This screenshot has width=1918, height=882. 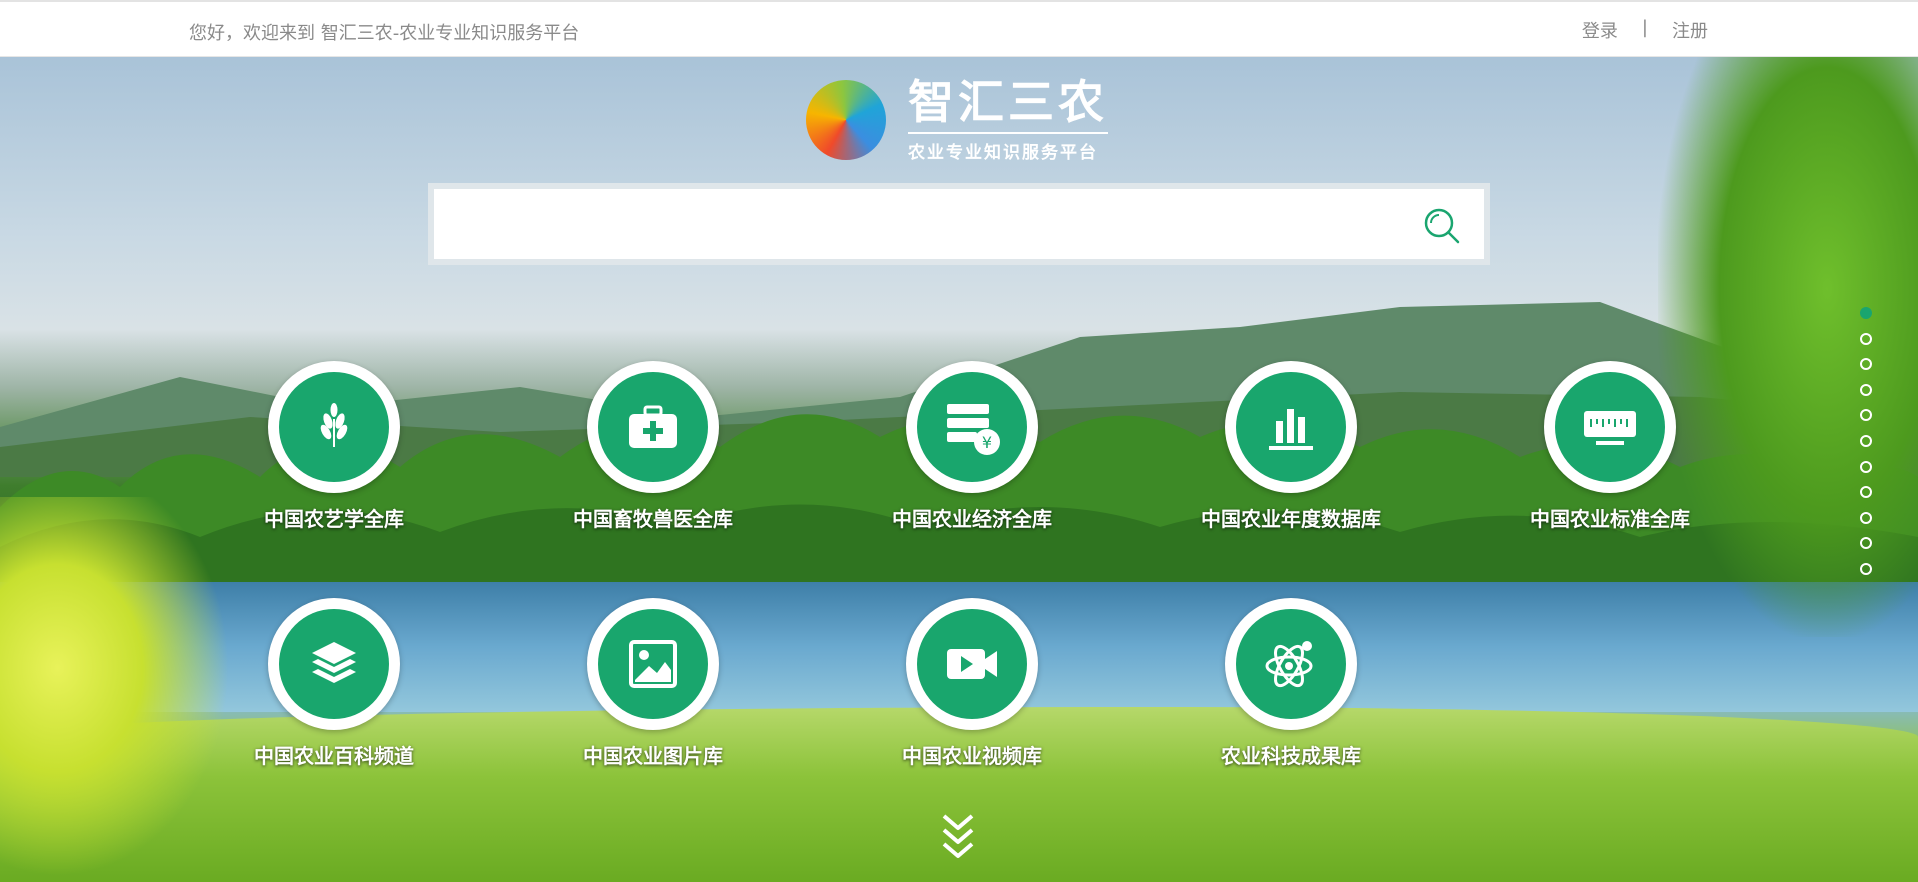 I want to click on db-videos: 中国农业视频库, so click(x=972, y=683).